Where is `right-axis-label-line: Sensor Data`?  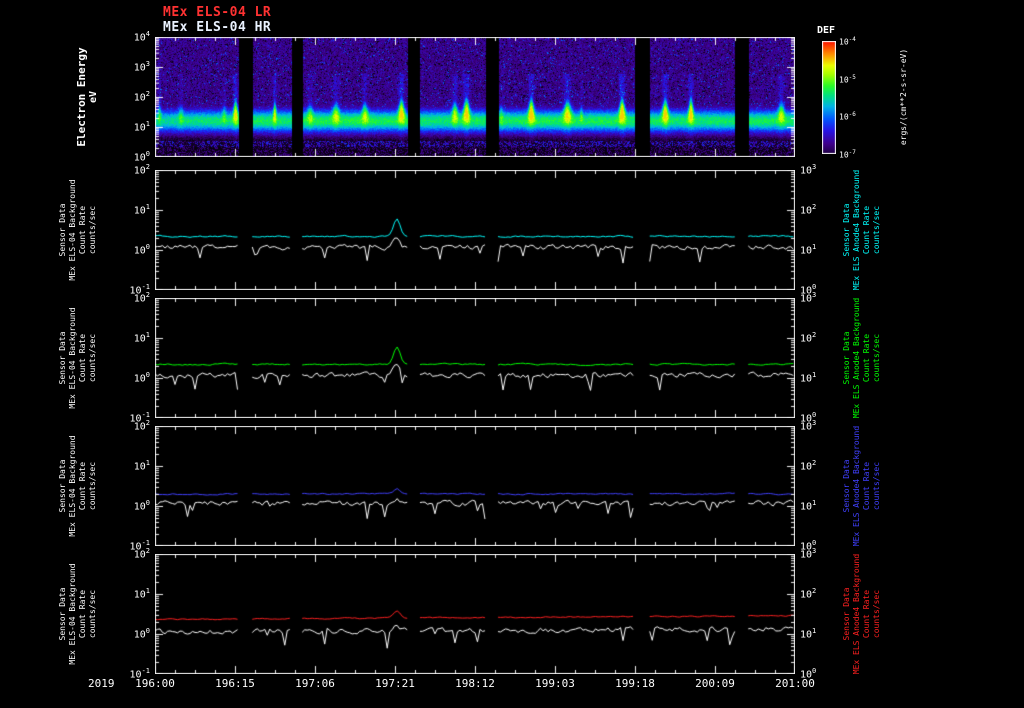
right-axis-label-line: Sensor Data is located at coordinates (846, 614).